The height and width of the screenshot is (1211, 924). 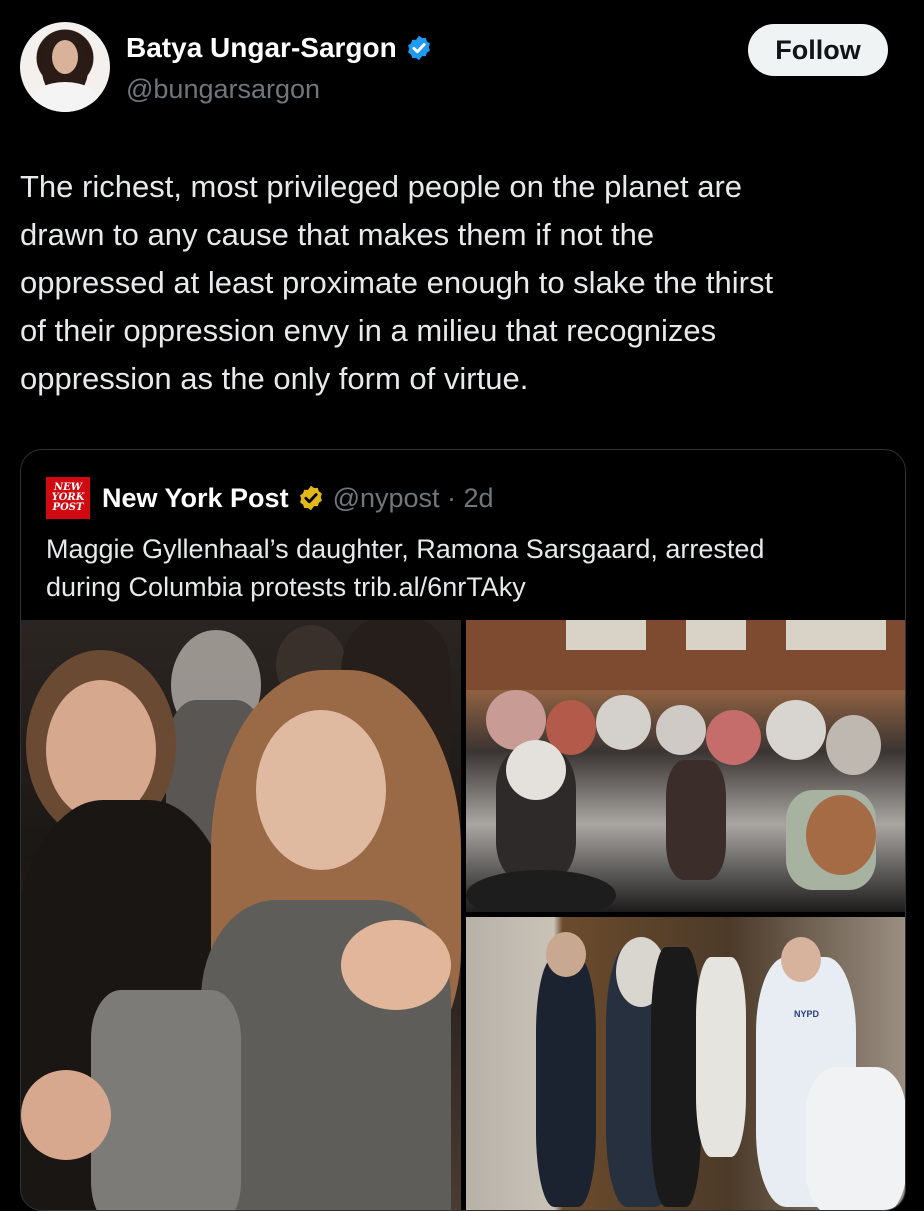 What do you see at coordinates (68, 507) in the screenshot?
I see `logo-line: POST` at bounding box center [68, 507].